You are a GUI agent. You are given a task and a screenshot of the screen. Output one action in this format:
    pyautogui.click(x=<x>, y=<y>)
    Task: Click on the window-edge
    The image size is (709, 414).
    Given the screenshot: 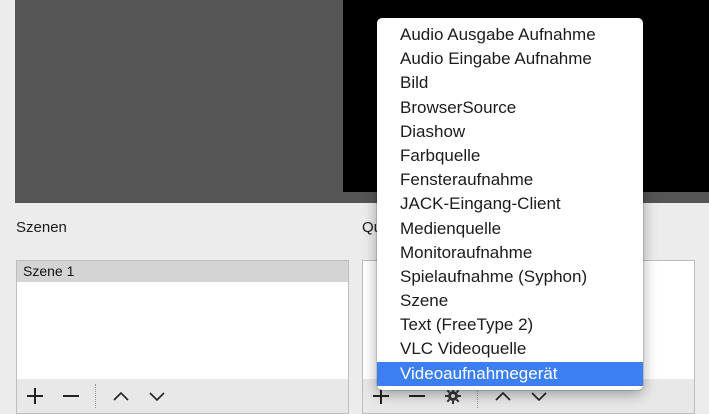 What is the action you would take?
    pyautogui.click(x=7, y=206)
    